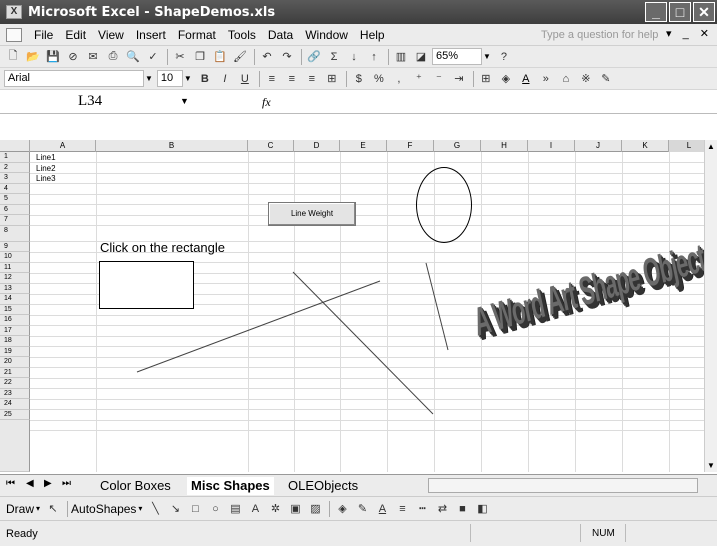  I want to click on menu-window: Window, so click(326, 35).